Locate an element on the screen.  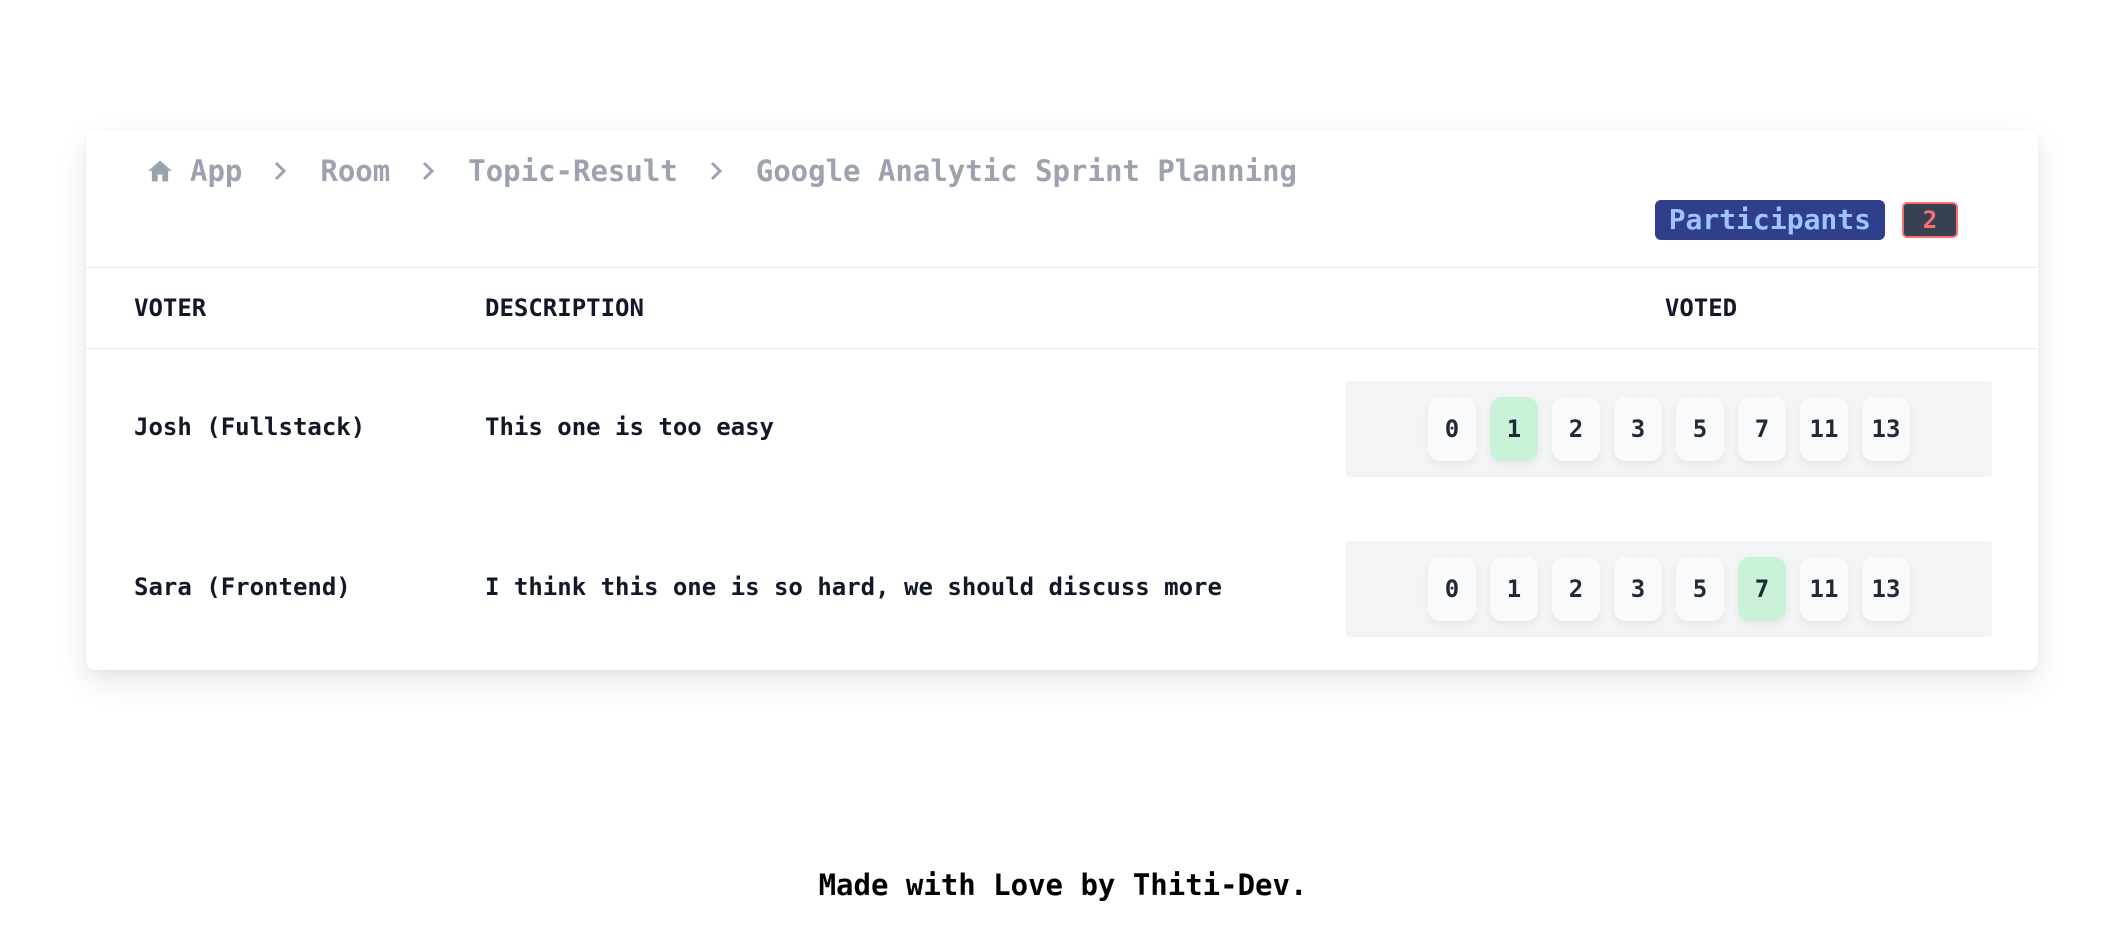
breadcrumb-label-current-topic: Google Analytic Sprint Planning is located at coordinates (1026, 171).